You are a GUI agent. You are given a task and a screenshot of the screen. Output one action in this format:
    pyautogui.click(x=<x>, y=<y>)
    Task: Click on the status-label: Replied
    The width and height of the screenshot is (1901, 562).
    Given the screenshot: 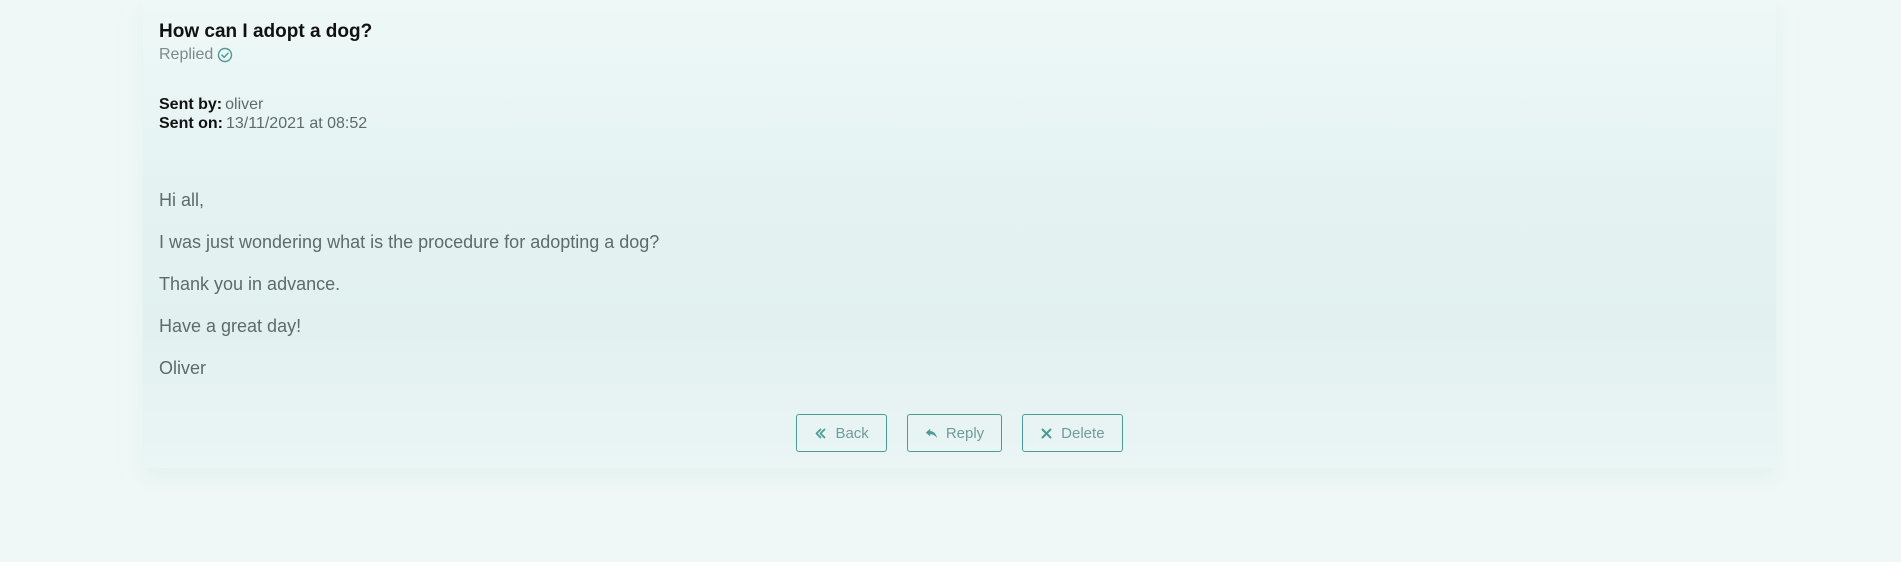 What is the action you would take?
    pyautogui.click(x=186, y=54)
    